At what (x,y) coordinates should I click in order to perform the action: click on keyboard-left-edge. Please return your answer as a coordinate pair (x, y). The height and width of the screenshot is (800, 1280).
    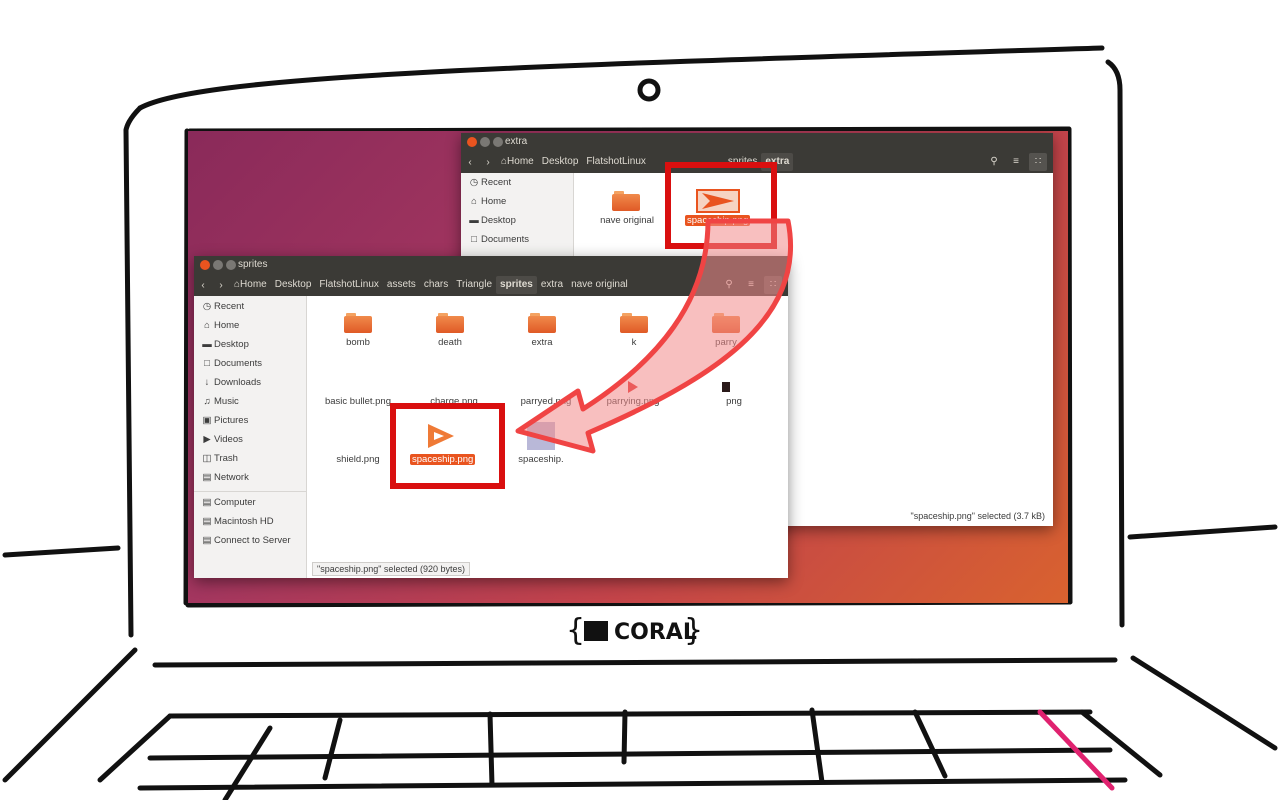
    Looking at the image, I should click on (135, 748).